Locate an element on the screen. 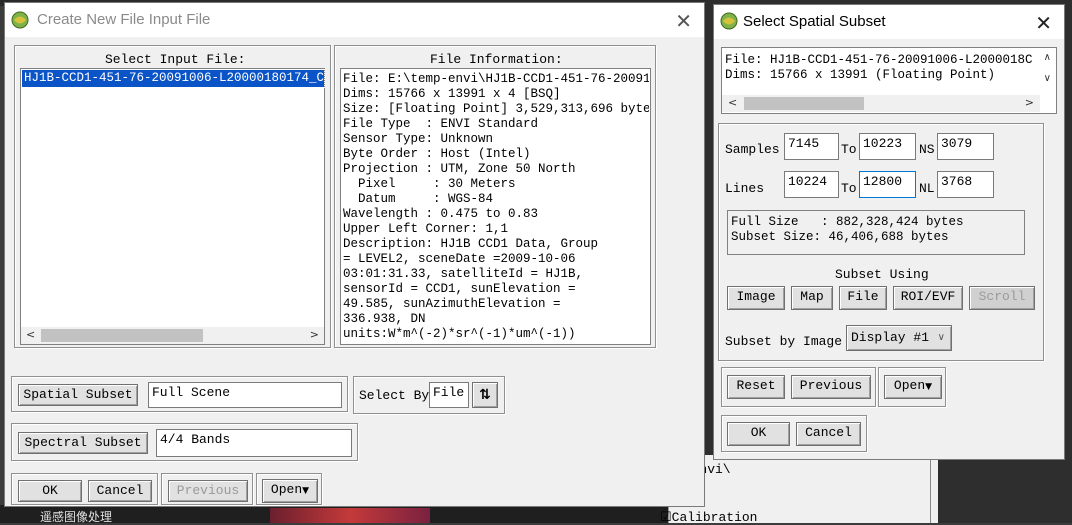 This screenshot has width=1072, height=525. ok-button: OK is located at coordinates (50, 491).